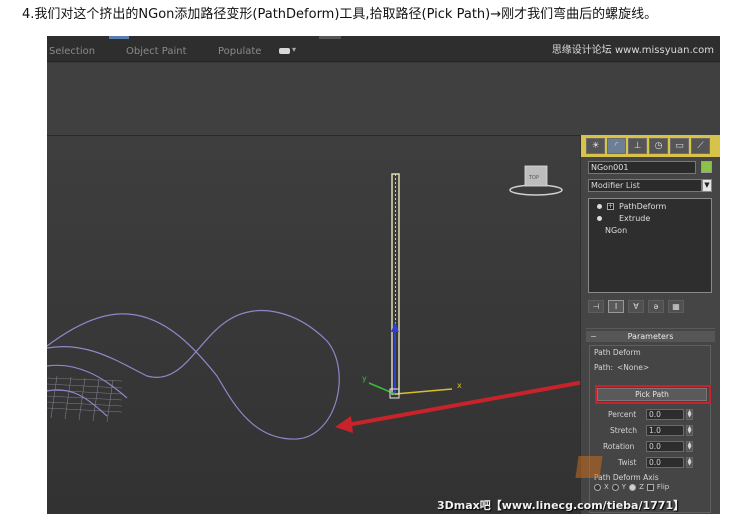 The height and width of the screenshot is (527, 750). I want to click on make-unique-icon: ∀, so click(636, 306).